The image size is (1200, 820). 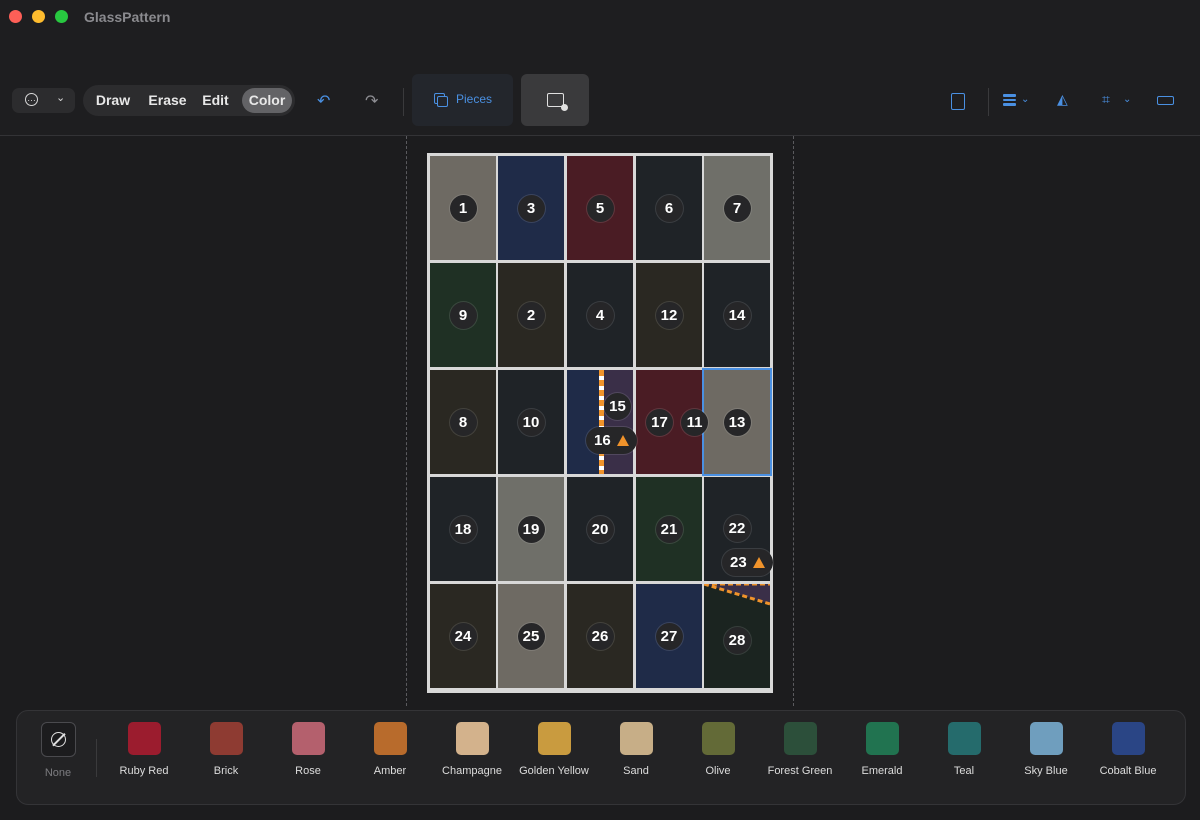 I want to click on grid-crop-icon: ⌗, so click(x=1106, y=99).